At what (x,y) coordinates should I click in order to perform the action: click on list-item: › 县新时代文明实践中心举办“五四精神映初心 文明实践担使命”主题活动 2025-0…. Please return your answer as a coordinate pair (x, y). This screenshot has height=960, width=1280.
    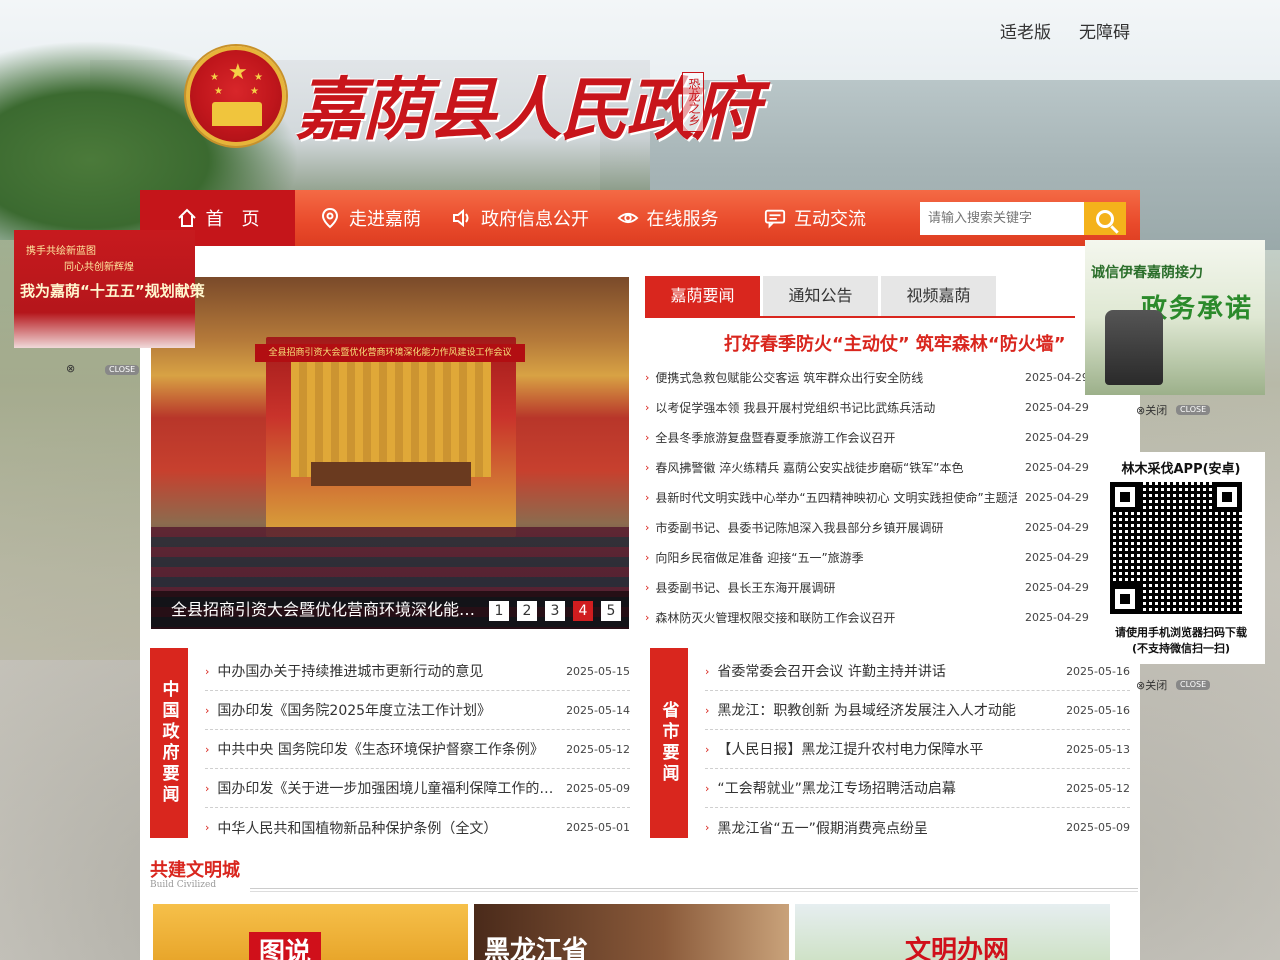
    Looking at the image, I should click on (867, 497).